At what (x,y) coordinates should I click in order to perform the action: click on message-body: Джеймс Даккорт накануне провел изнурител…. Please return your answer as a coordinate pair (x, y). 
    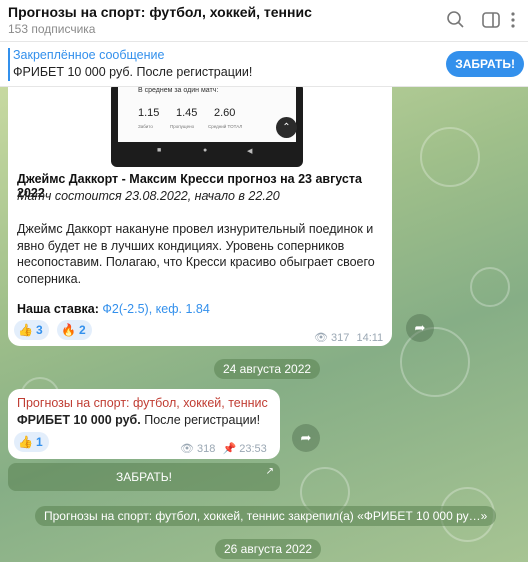
    Looking at the image, I should click on (196, 254).